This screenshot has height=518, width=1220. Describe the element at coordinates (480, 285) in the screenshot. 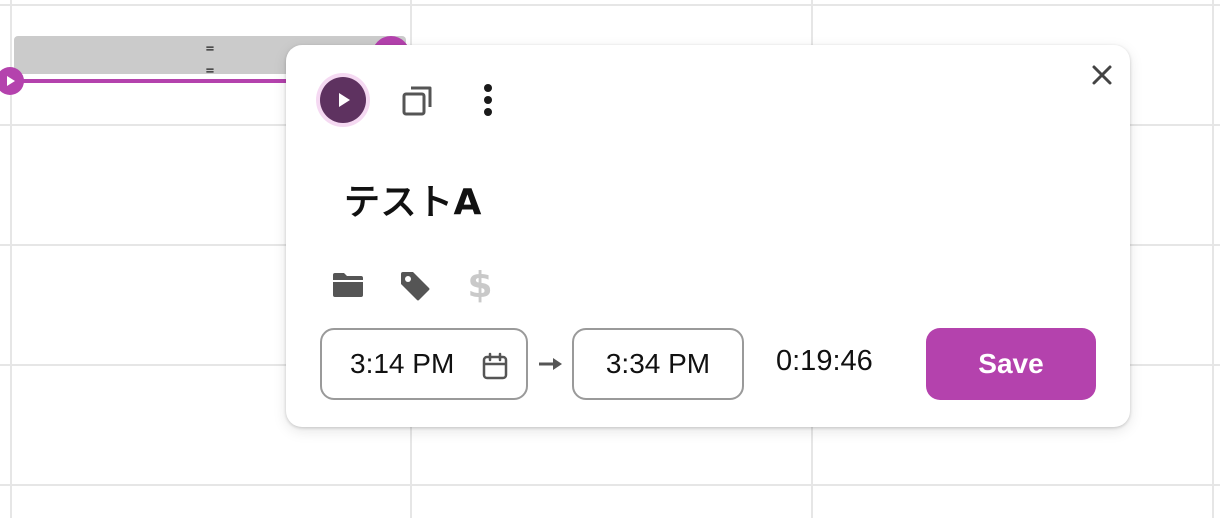

I see `billable-toggle: $` at that location.